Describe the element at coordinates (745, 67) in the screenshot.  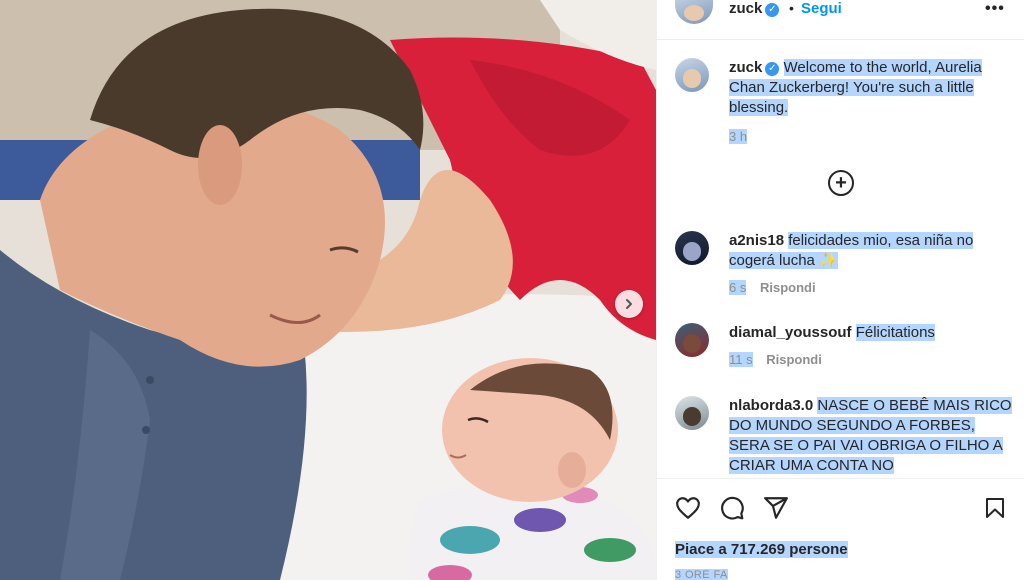
I see `caption-username-text: zuck` at that location.